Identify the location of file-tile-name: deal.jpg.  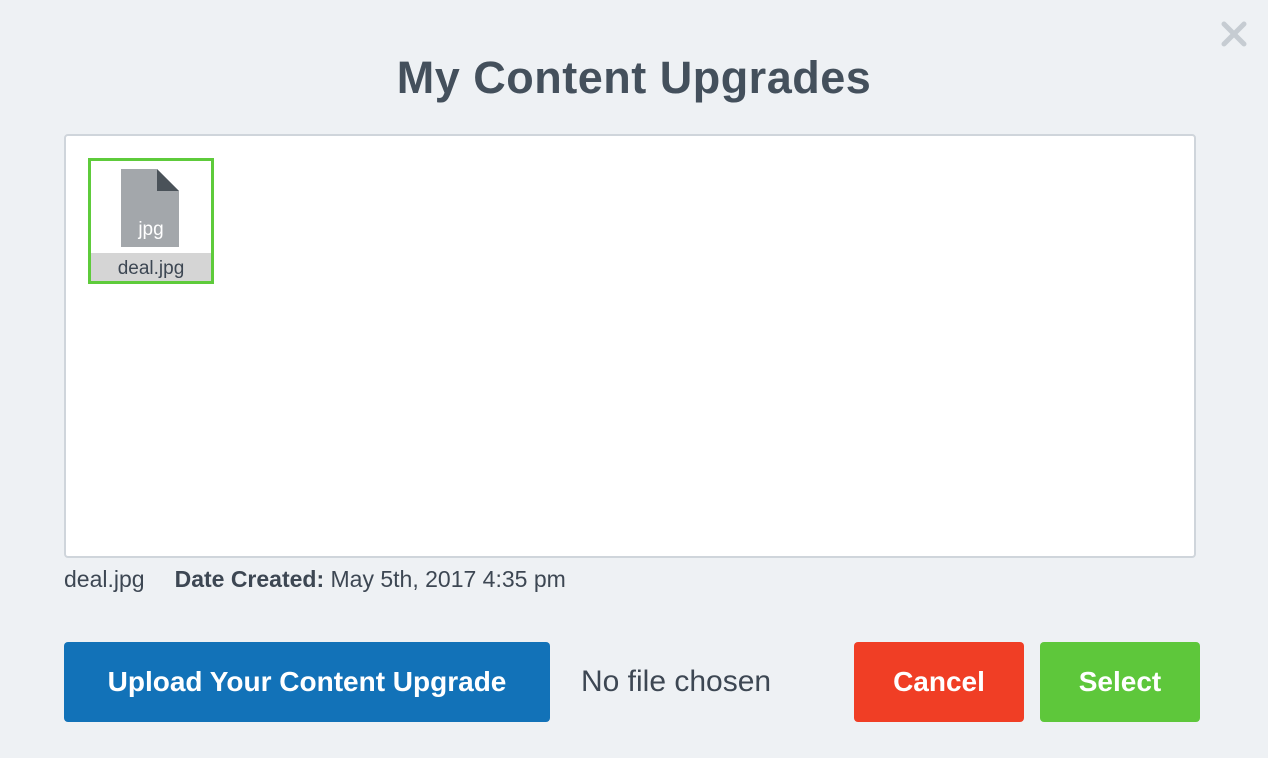
(151, 267).